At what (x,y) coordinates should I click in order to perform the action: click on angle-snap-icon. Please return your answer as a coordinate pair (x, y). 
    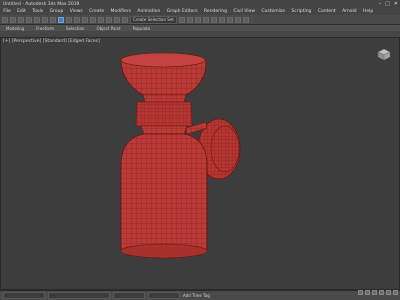
    Looking at the image, I should click on (109, 19).